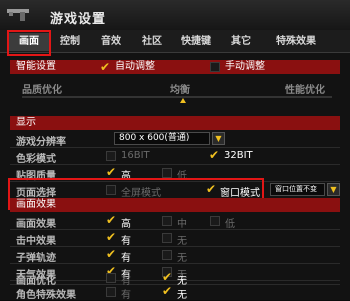 This screenshot has width=350, height=301. I want to click on hit-effect-label: 击中效果, so click(36, 241).